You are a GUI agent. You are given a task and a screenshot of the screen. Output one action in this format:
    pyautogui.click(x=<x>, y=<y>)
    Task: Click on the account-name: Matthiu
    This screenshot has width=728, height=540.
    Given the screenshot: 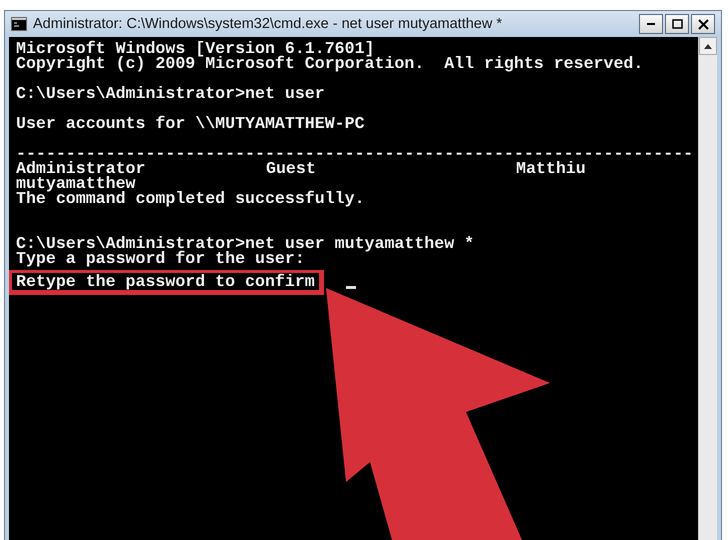 What is the action you would take?
    pyautogui.click(x=551, y=168)
    